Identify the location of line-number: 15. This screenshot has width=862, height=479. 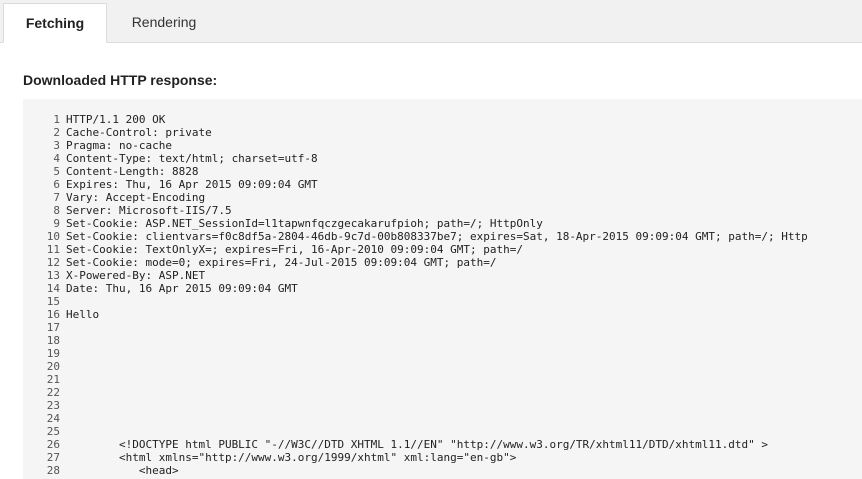
(53, 301).